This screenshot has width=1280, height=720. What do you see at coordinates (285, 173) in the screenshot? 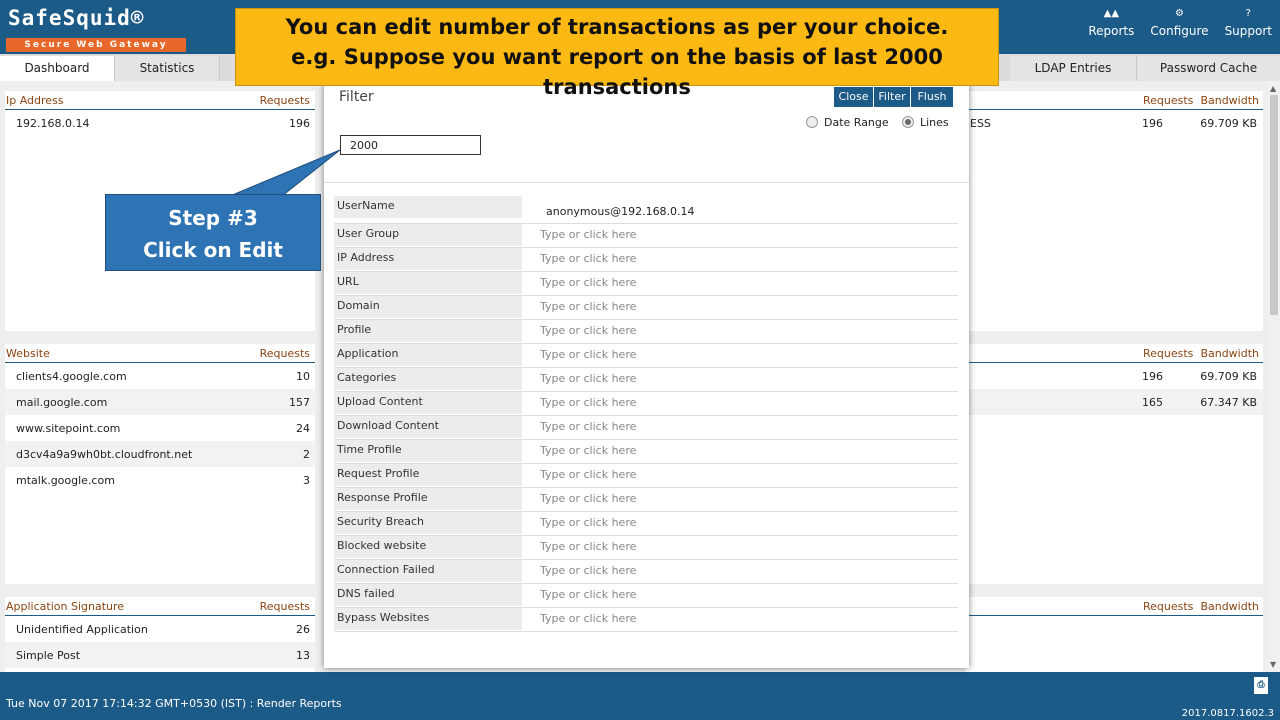
I see `callout-pointer` at bounding box center [285, 173].